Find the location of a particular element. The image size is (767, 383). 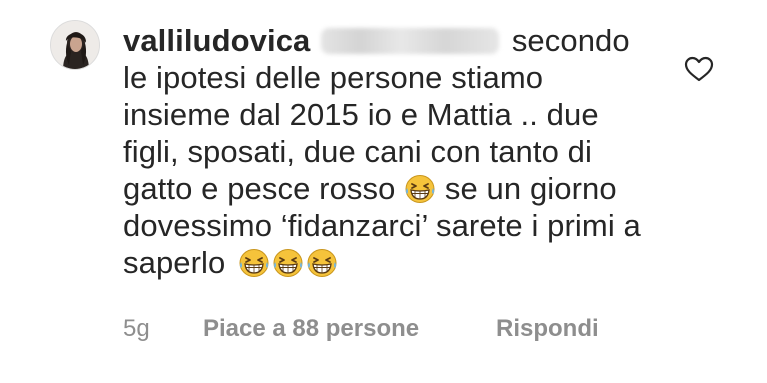

reply-button: Rispondi is located at coordinates (556, 329).